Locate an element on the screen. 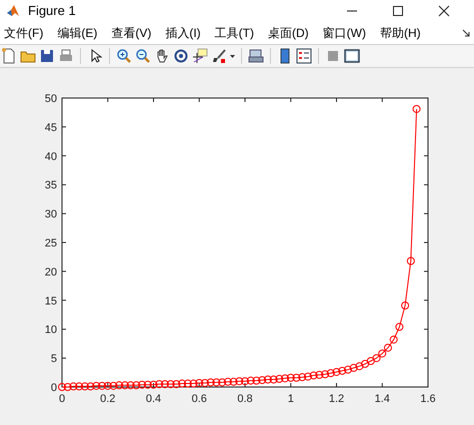 The height and width of the screenshot is (425, 474). y-tick-label: 50 is located at coordinates (50, 99).